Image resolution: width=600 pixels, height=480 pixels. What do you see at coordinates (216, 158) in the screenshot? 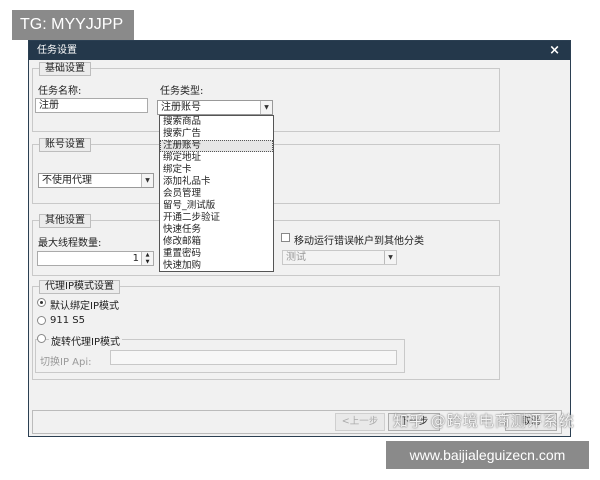
I see `task-type-option: 绑定地址` at bounding box center [216, 158].